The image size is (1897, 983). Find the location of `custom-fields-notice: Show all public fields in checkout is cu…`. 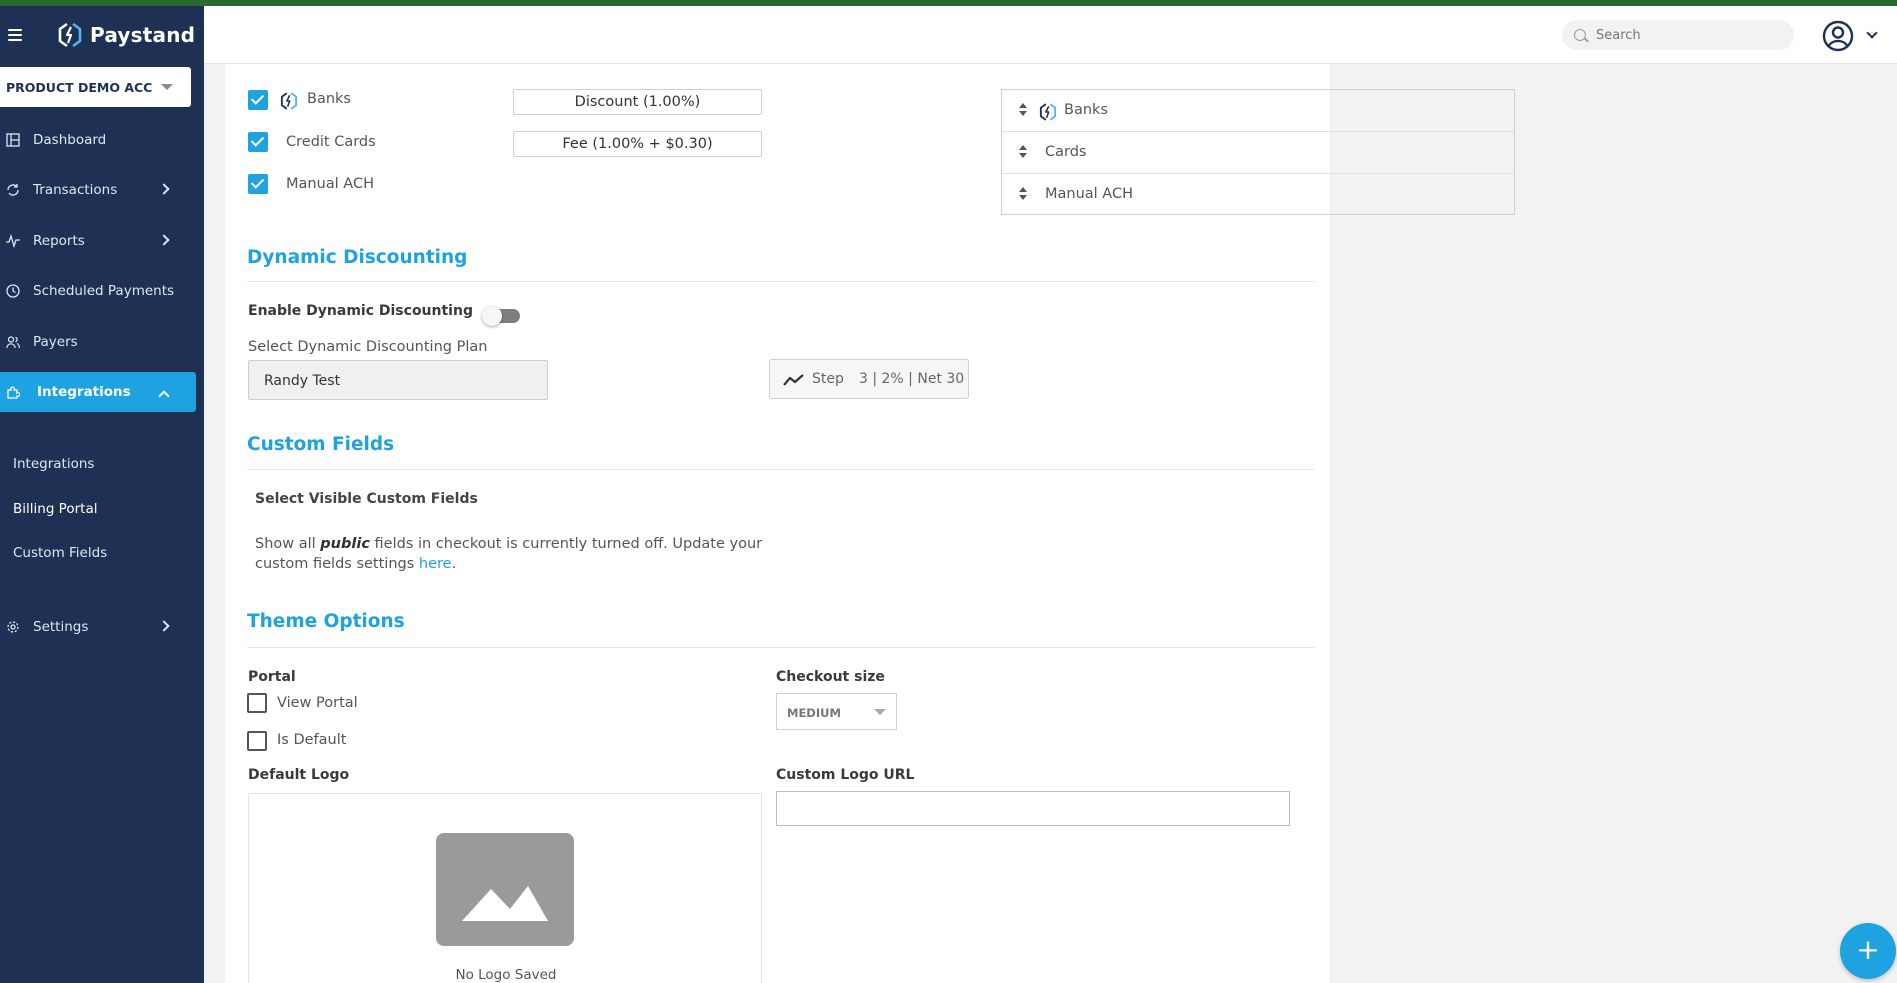

custom-fields-notice: Show all public fields in checkout is cu… is located at coordinates (535, 554).